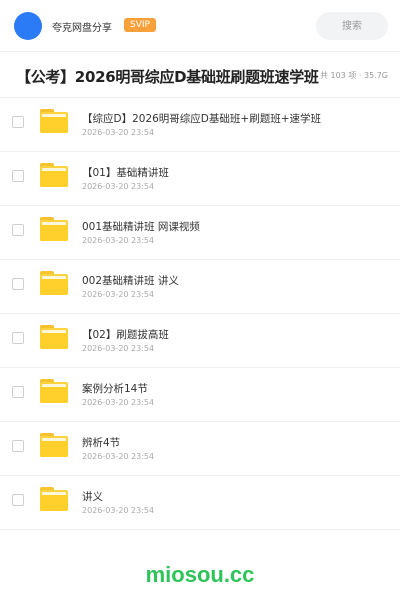 This screenshot has height=600, width=400. I want to click on item-name: 辨析4节, so click(101, 443).